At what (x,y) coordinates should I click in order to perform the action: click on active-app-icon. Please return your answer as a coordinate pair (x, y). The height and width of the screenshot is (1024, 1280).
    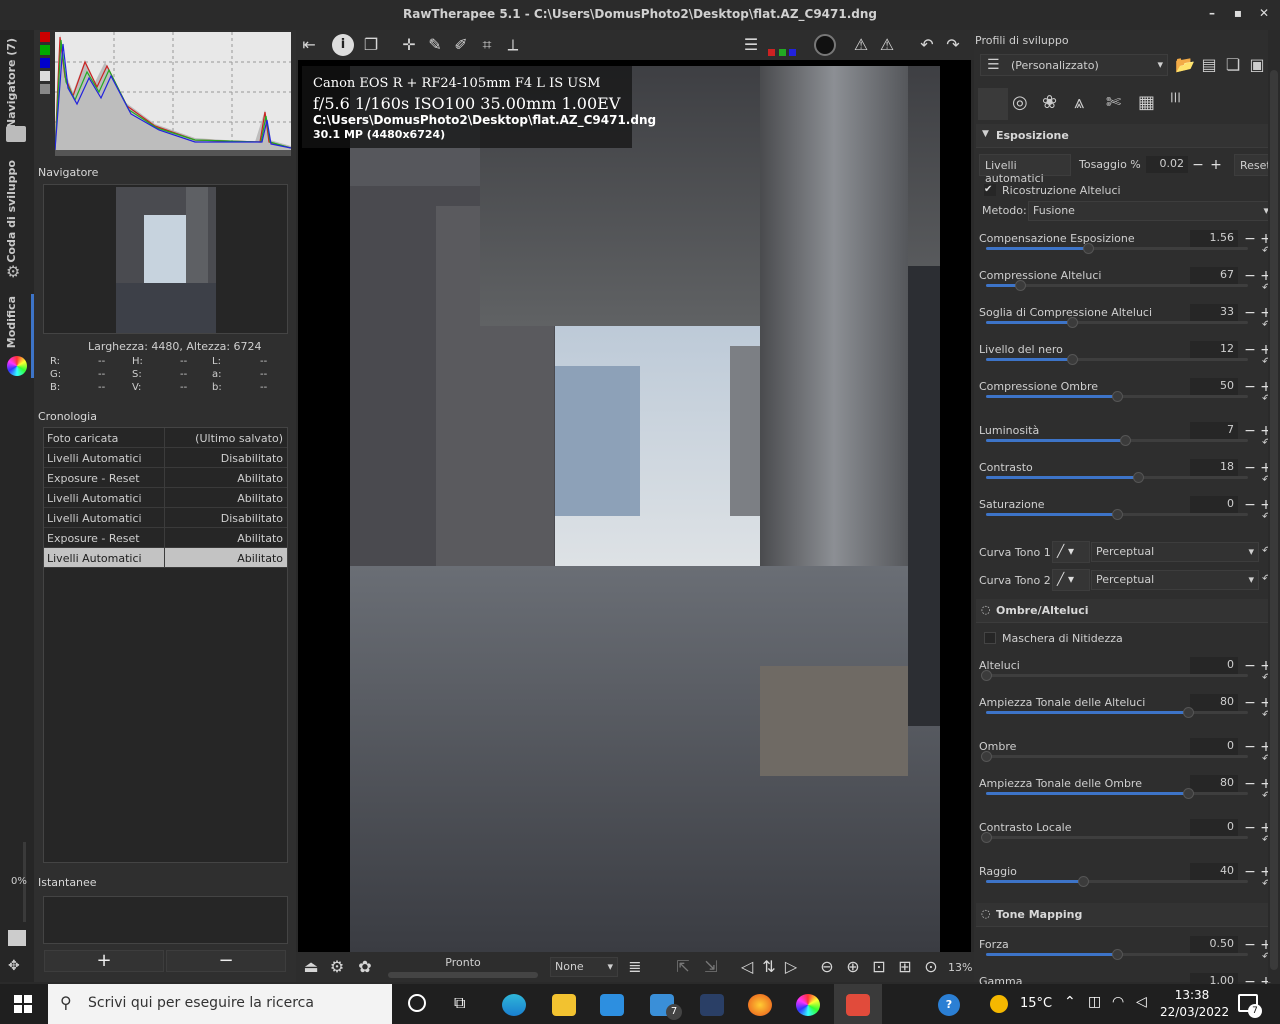
    Looking at the image, I should click on (858, 1005).